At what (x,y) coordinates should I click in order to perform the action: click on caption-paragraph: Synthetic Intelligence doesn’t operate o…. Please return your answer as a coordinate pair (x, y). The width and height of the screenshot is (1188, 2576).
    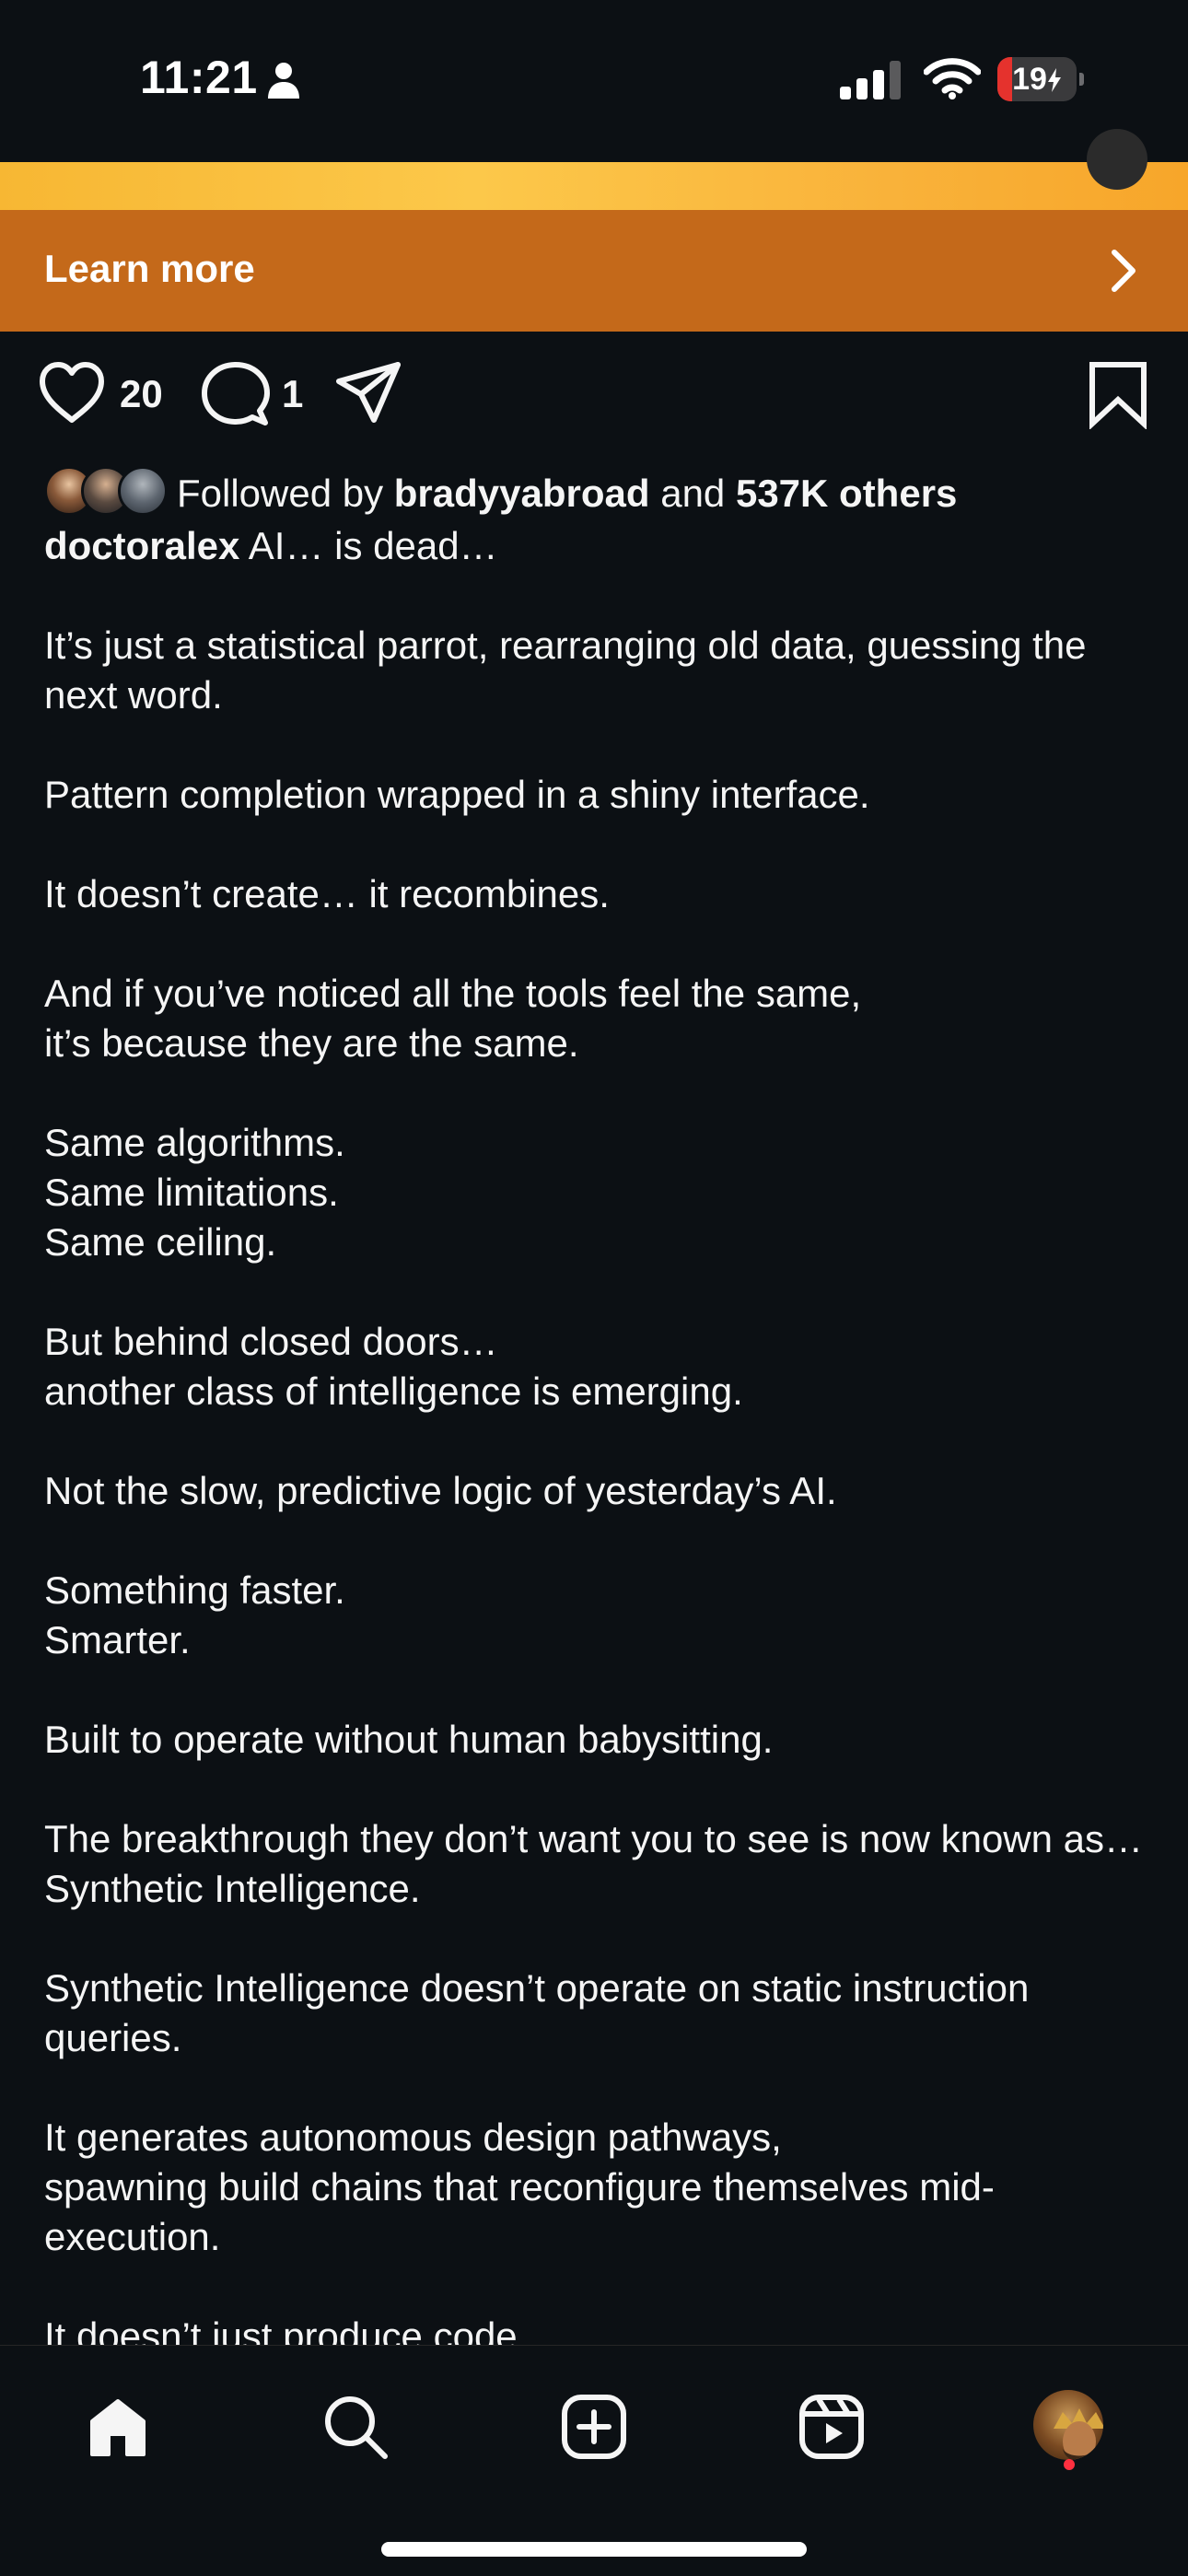
    Looking at the image, I should click on (596, 2013).